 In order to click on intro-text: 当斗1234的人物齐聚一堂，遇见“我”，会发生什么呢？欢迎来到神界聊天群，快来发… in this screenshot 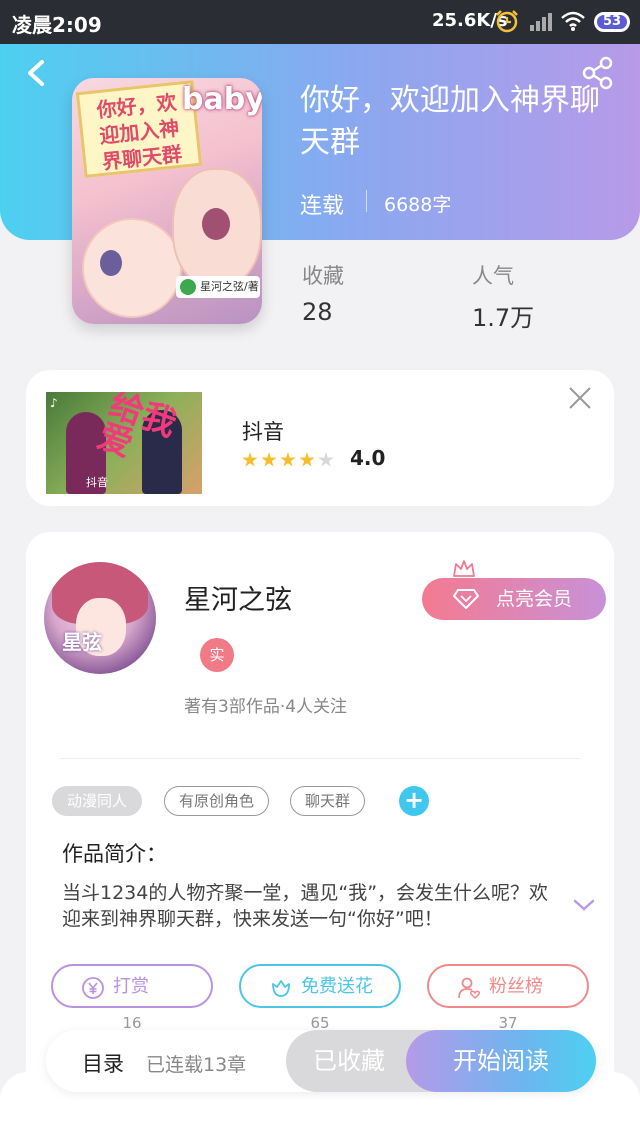, I will do `click(305, 906)`.